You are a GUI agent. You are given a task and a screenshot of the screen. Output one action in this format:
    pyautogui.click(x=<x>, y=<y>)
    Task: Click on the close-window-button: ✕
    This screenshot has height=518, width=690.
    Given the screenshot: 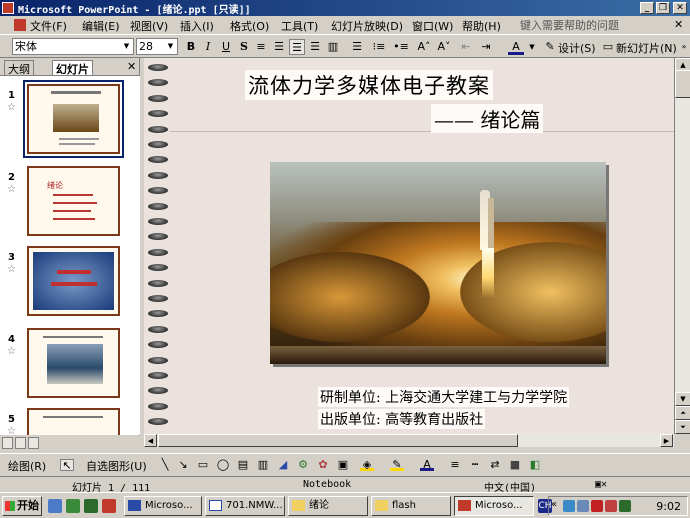 What is the action you would take?
    pyautogui.click(x=680, y=8)
    